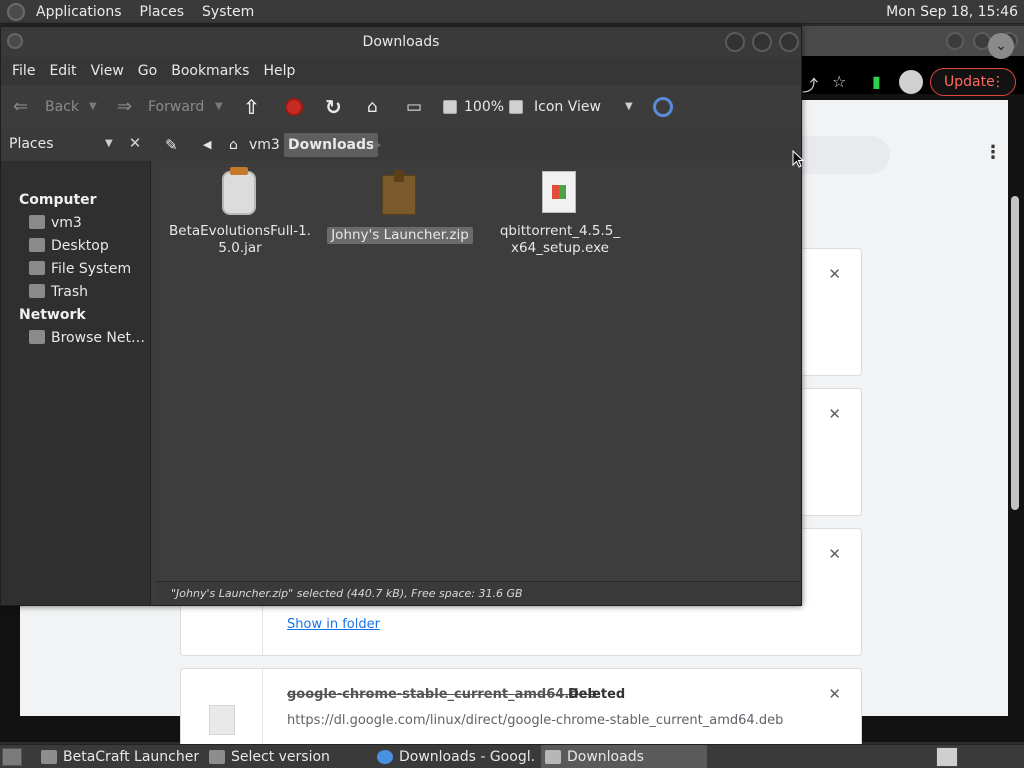 The image size is (1024, 768). What do you see at coordinates (251, 107) in the screenshot?
I see `up-arrow-icon: ⇧` at bounding box center [251, 107].